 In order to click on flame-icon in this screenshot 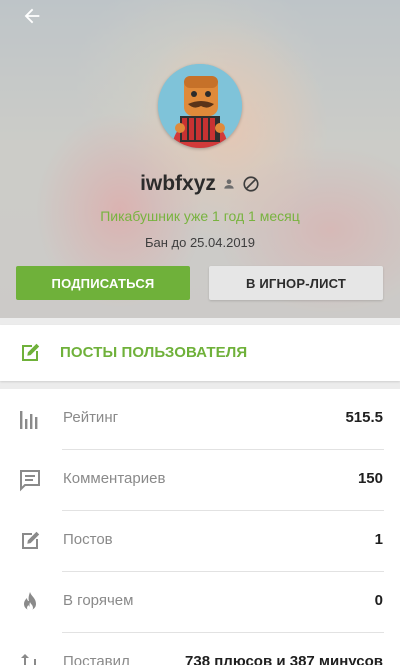, I will do `click(30, 602)`.